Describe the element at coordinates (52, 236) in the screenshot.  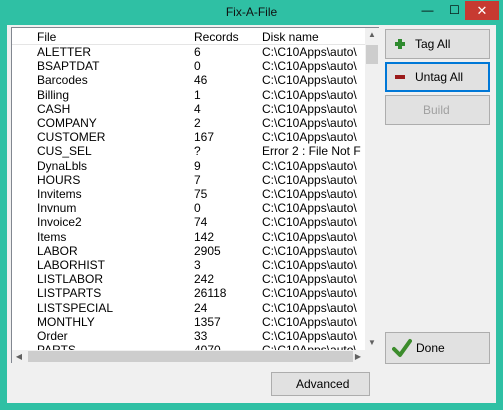
I see `file-cell: Items` at that location.